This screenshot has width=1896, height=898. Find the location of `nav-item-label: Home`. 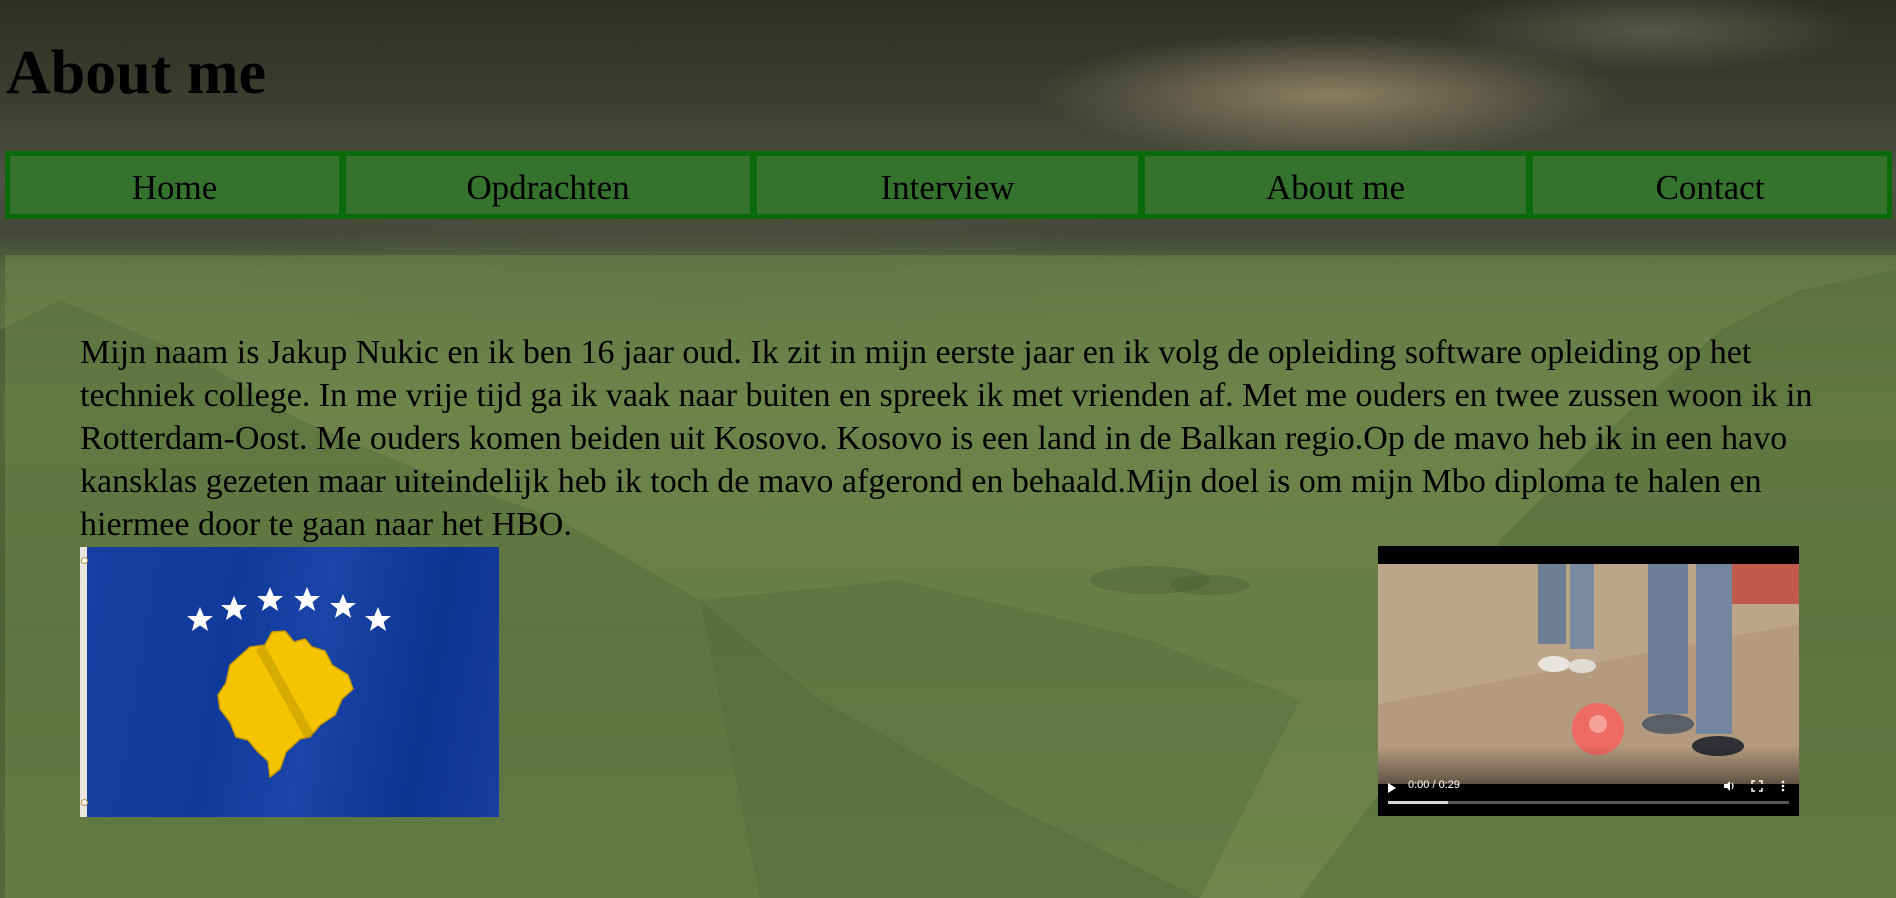

nav-item-label: Home is located at coordinates (174, 187).